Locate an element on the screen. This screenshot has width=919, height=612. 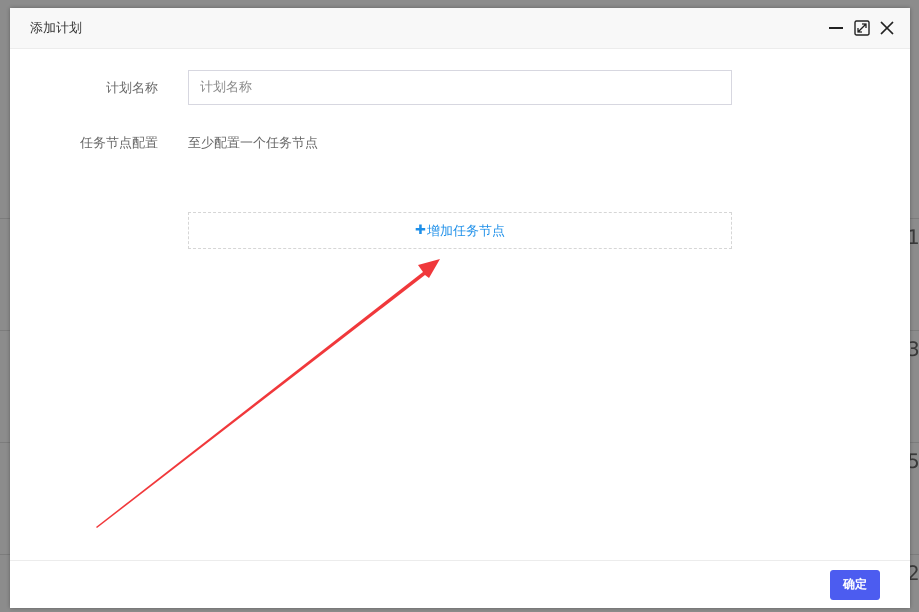
field-label: 任务节点配置 is located at coordinates (119, 143).